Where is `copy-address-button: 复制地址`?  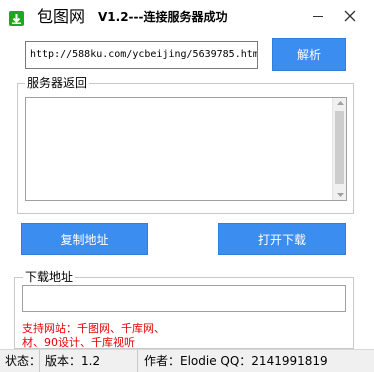
copy-address-button: 复制地址 is located at coordinates (84, 239).